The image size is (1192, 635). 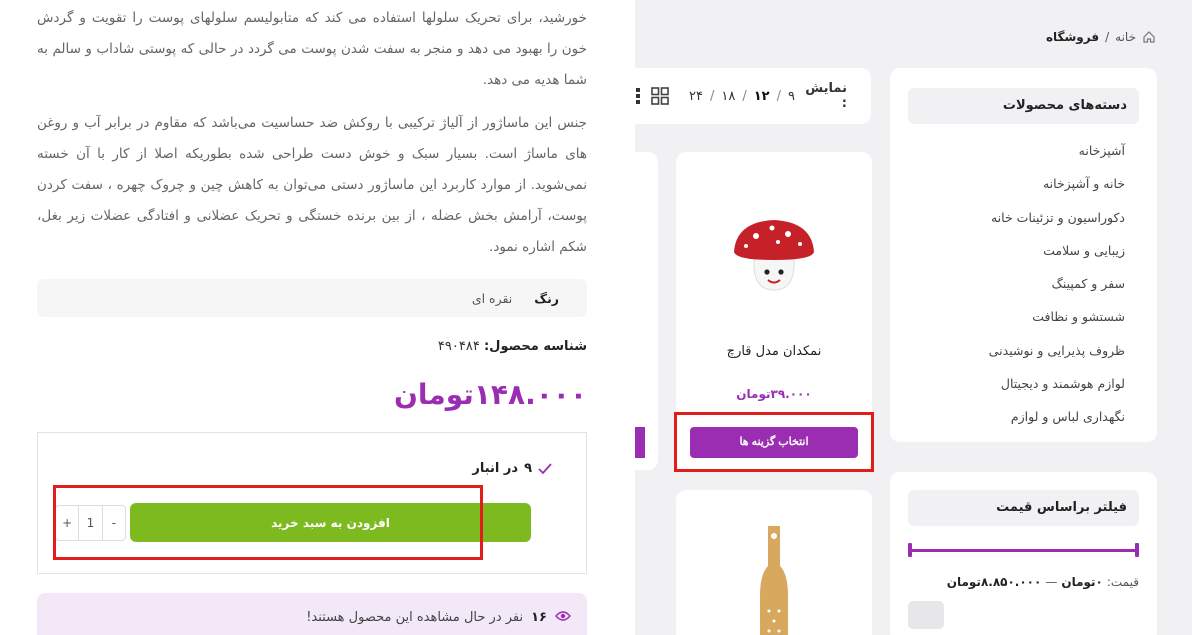 What do you see at coordinates (926, 615) in the screenshot?
I see `filter-button` at bounding box center [926, 615].